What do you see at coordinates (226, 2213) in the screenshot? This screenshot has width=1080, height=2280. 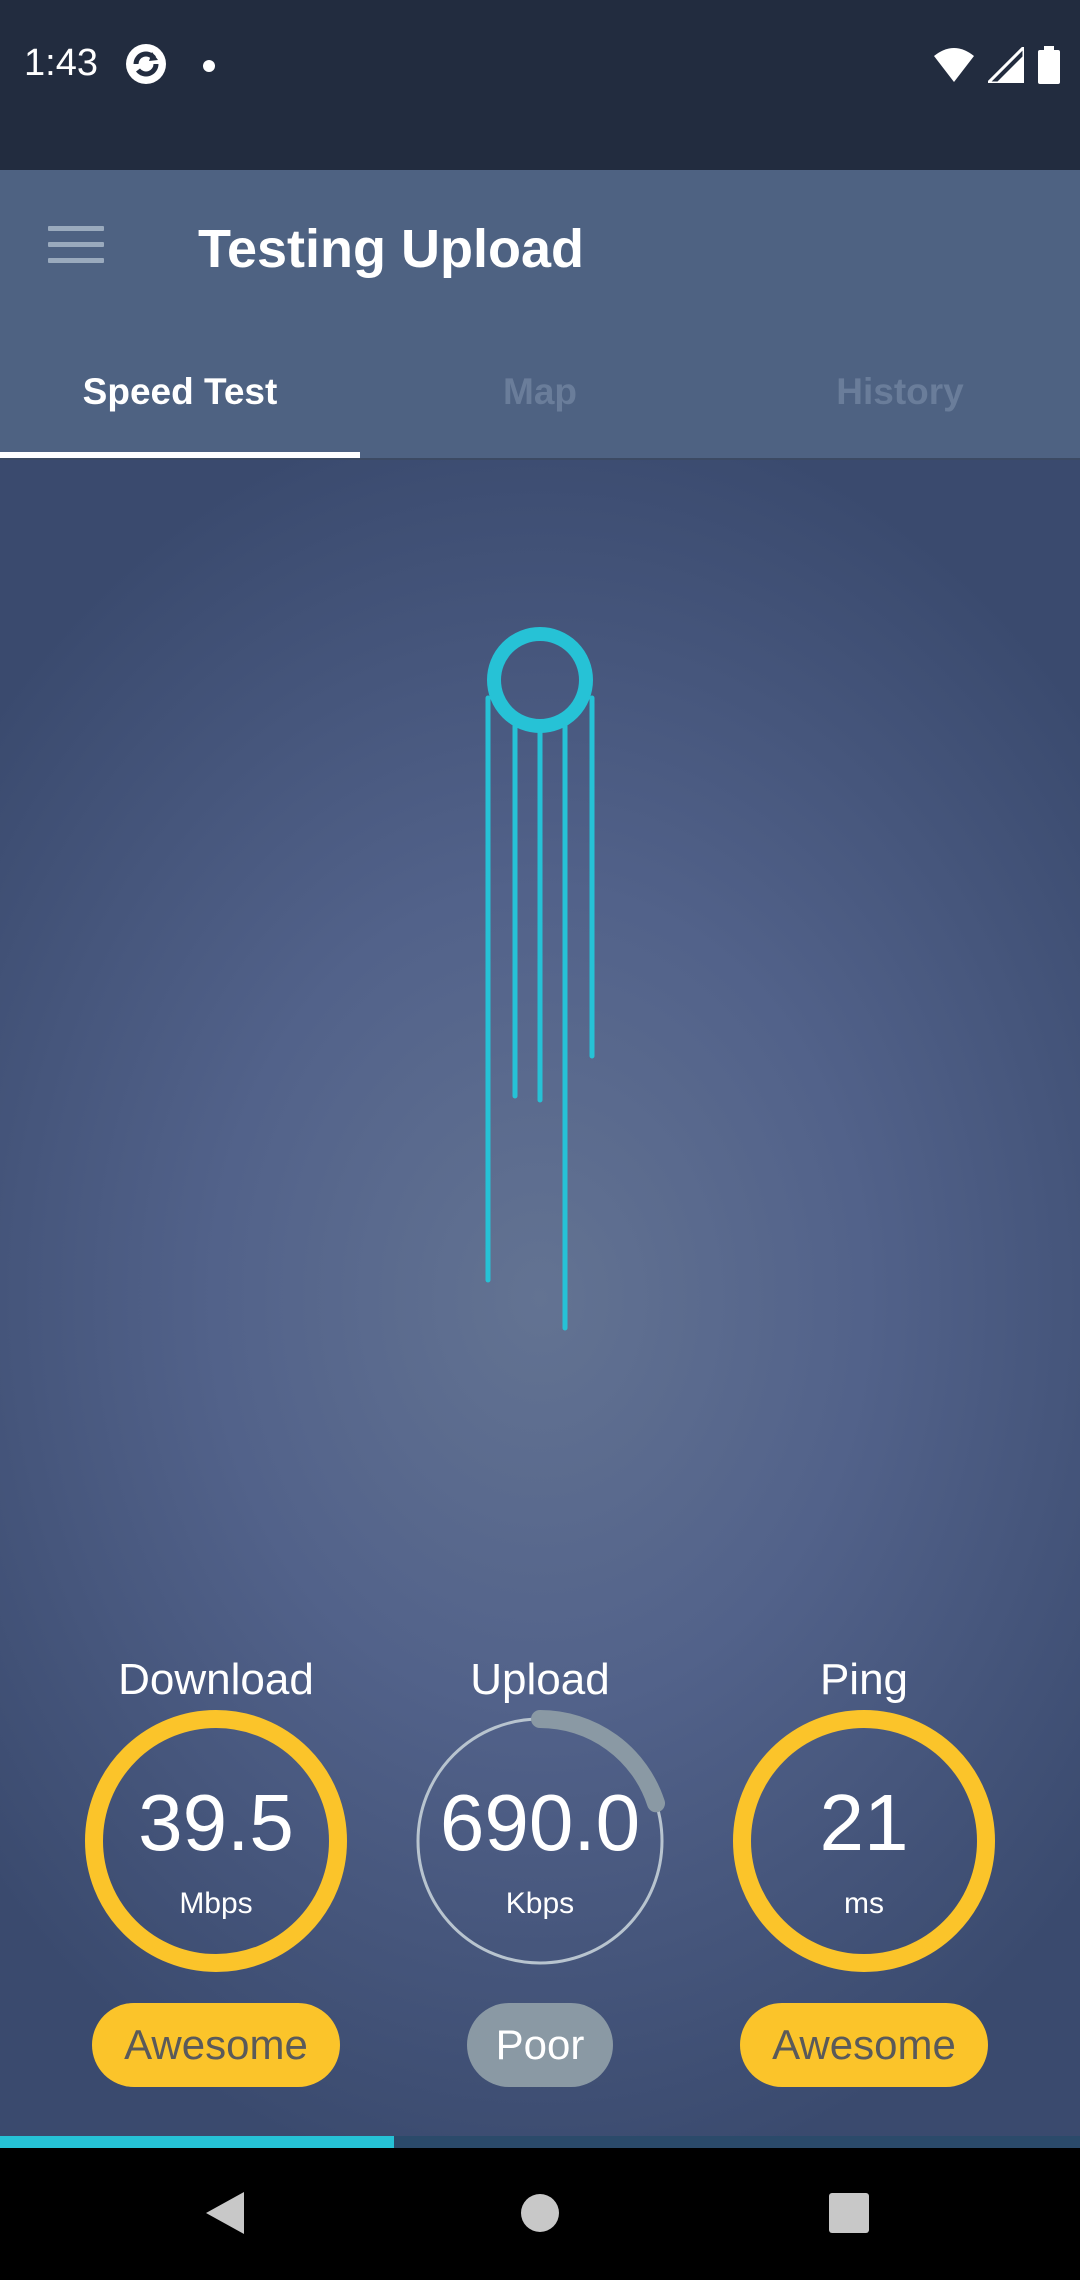 I see `back-icon` at bounding box center [226, 2213].